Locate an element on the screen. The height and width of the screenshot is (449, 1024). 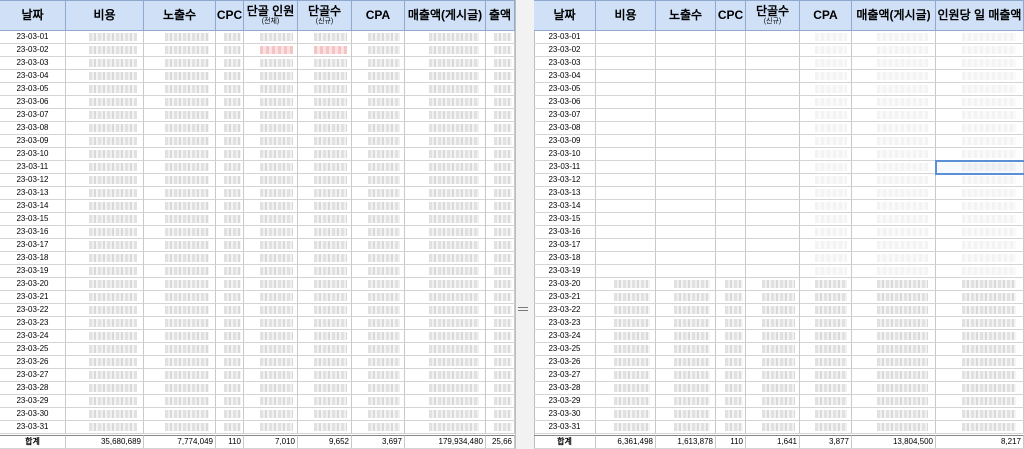
left-column-header: 노출수 is located at coordinates (180, 15).